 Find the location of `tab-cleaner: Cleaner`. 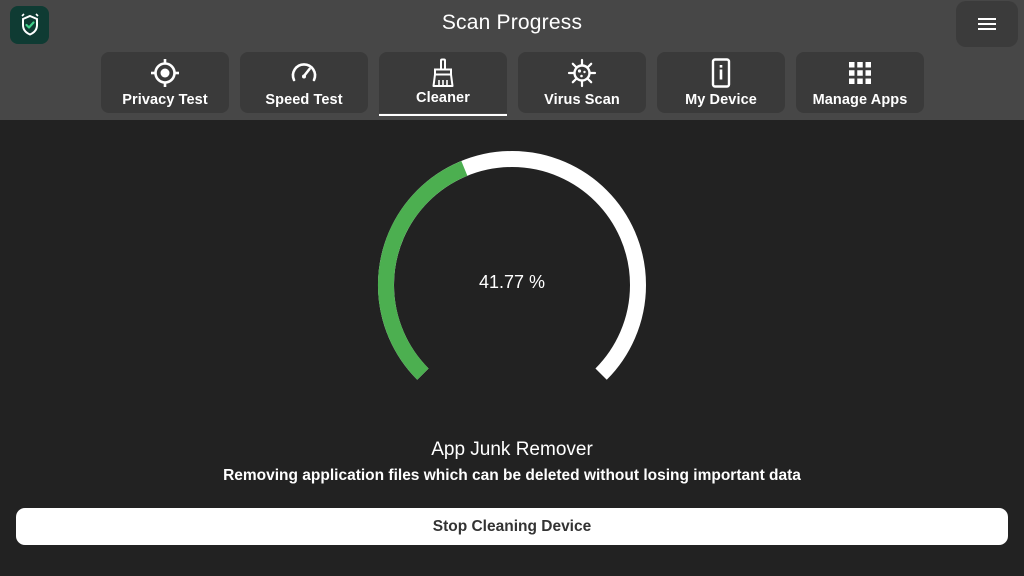

tab-cleaner: Cleaner is located at coordinates (443, 84).